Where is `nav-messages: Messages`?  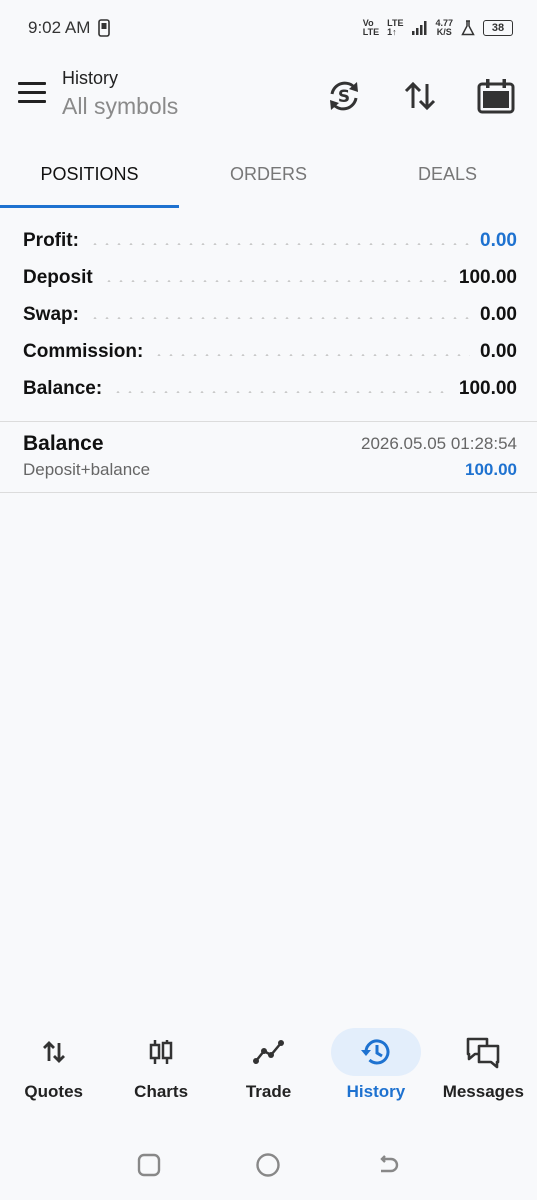 nav-messages: Messages is located at coordinates (483, 1070).